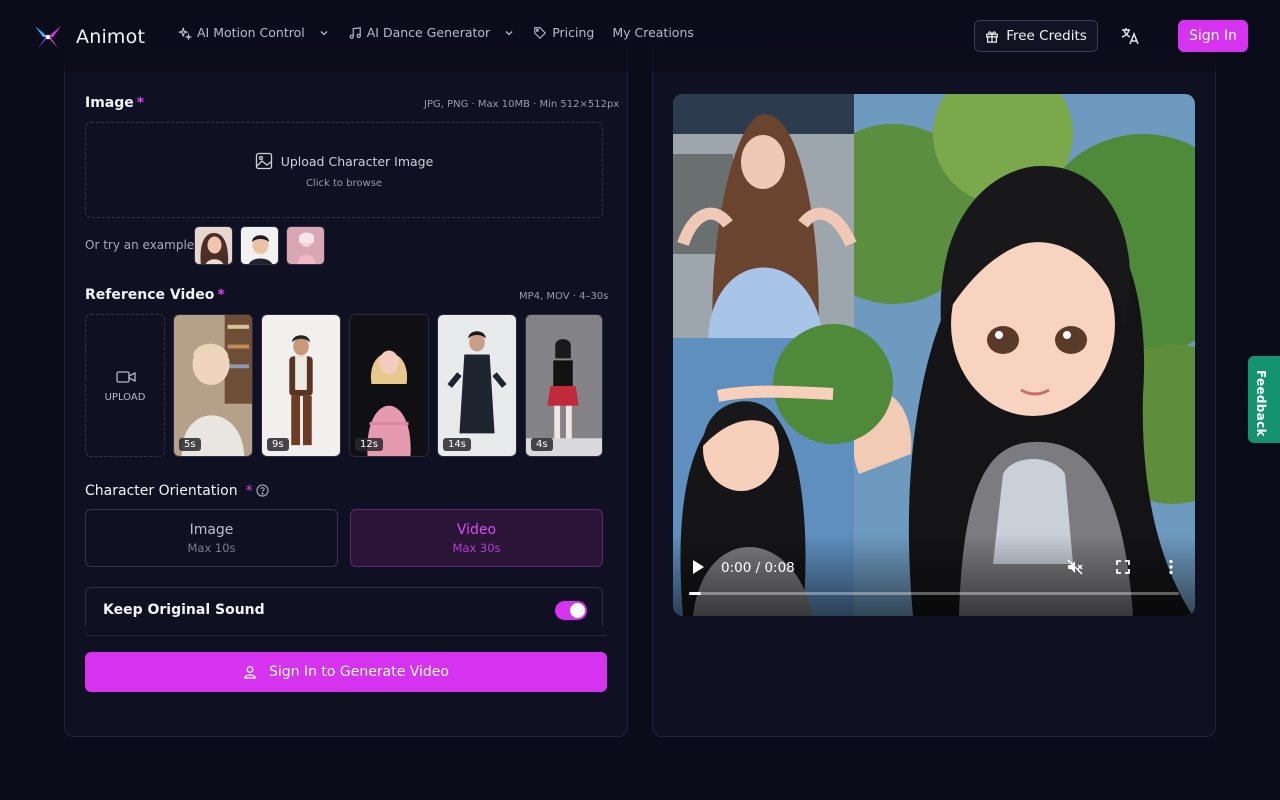 The width and height of the screenshot is (1280, 800). What do you see at coordinates (305, 245) in the screenshot?
I see `example-thumb-pink` at bounding box center [305, 245].